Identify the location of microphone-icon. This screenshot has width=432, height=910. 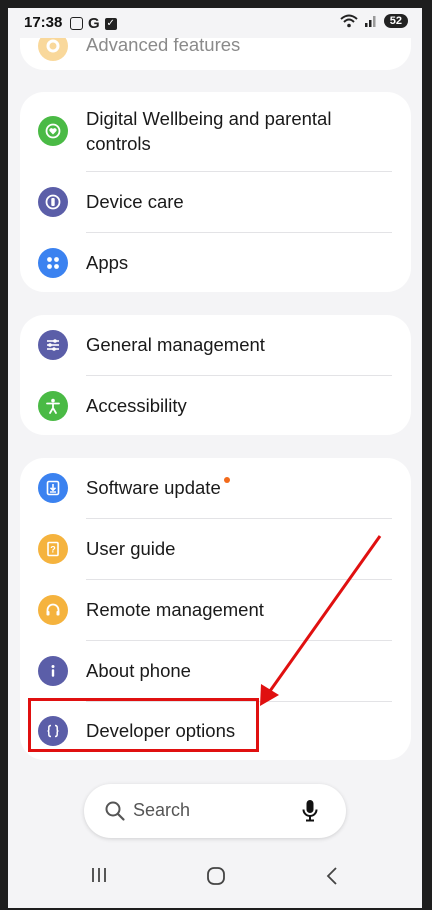
(310, 811).